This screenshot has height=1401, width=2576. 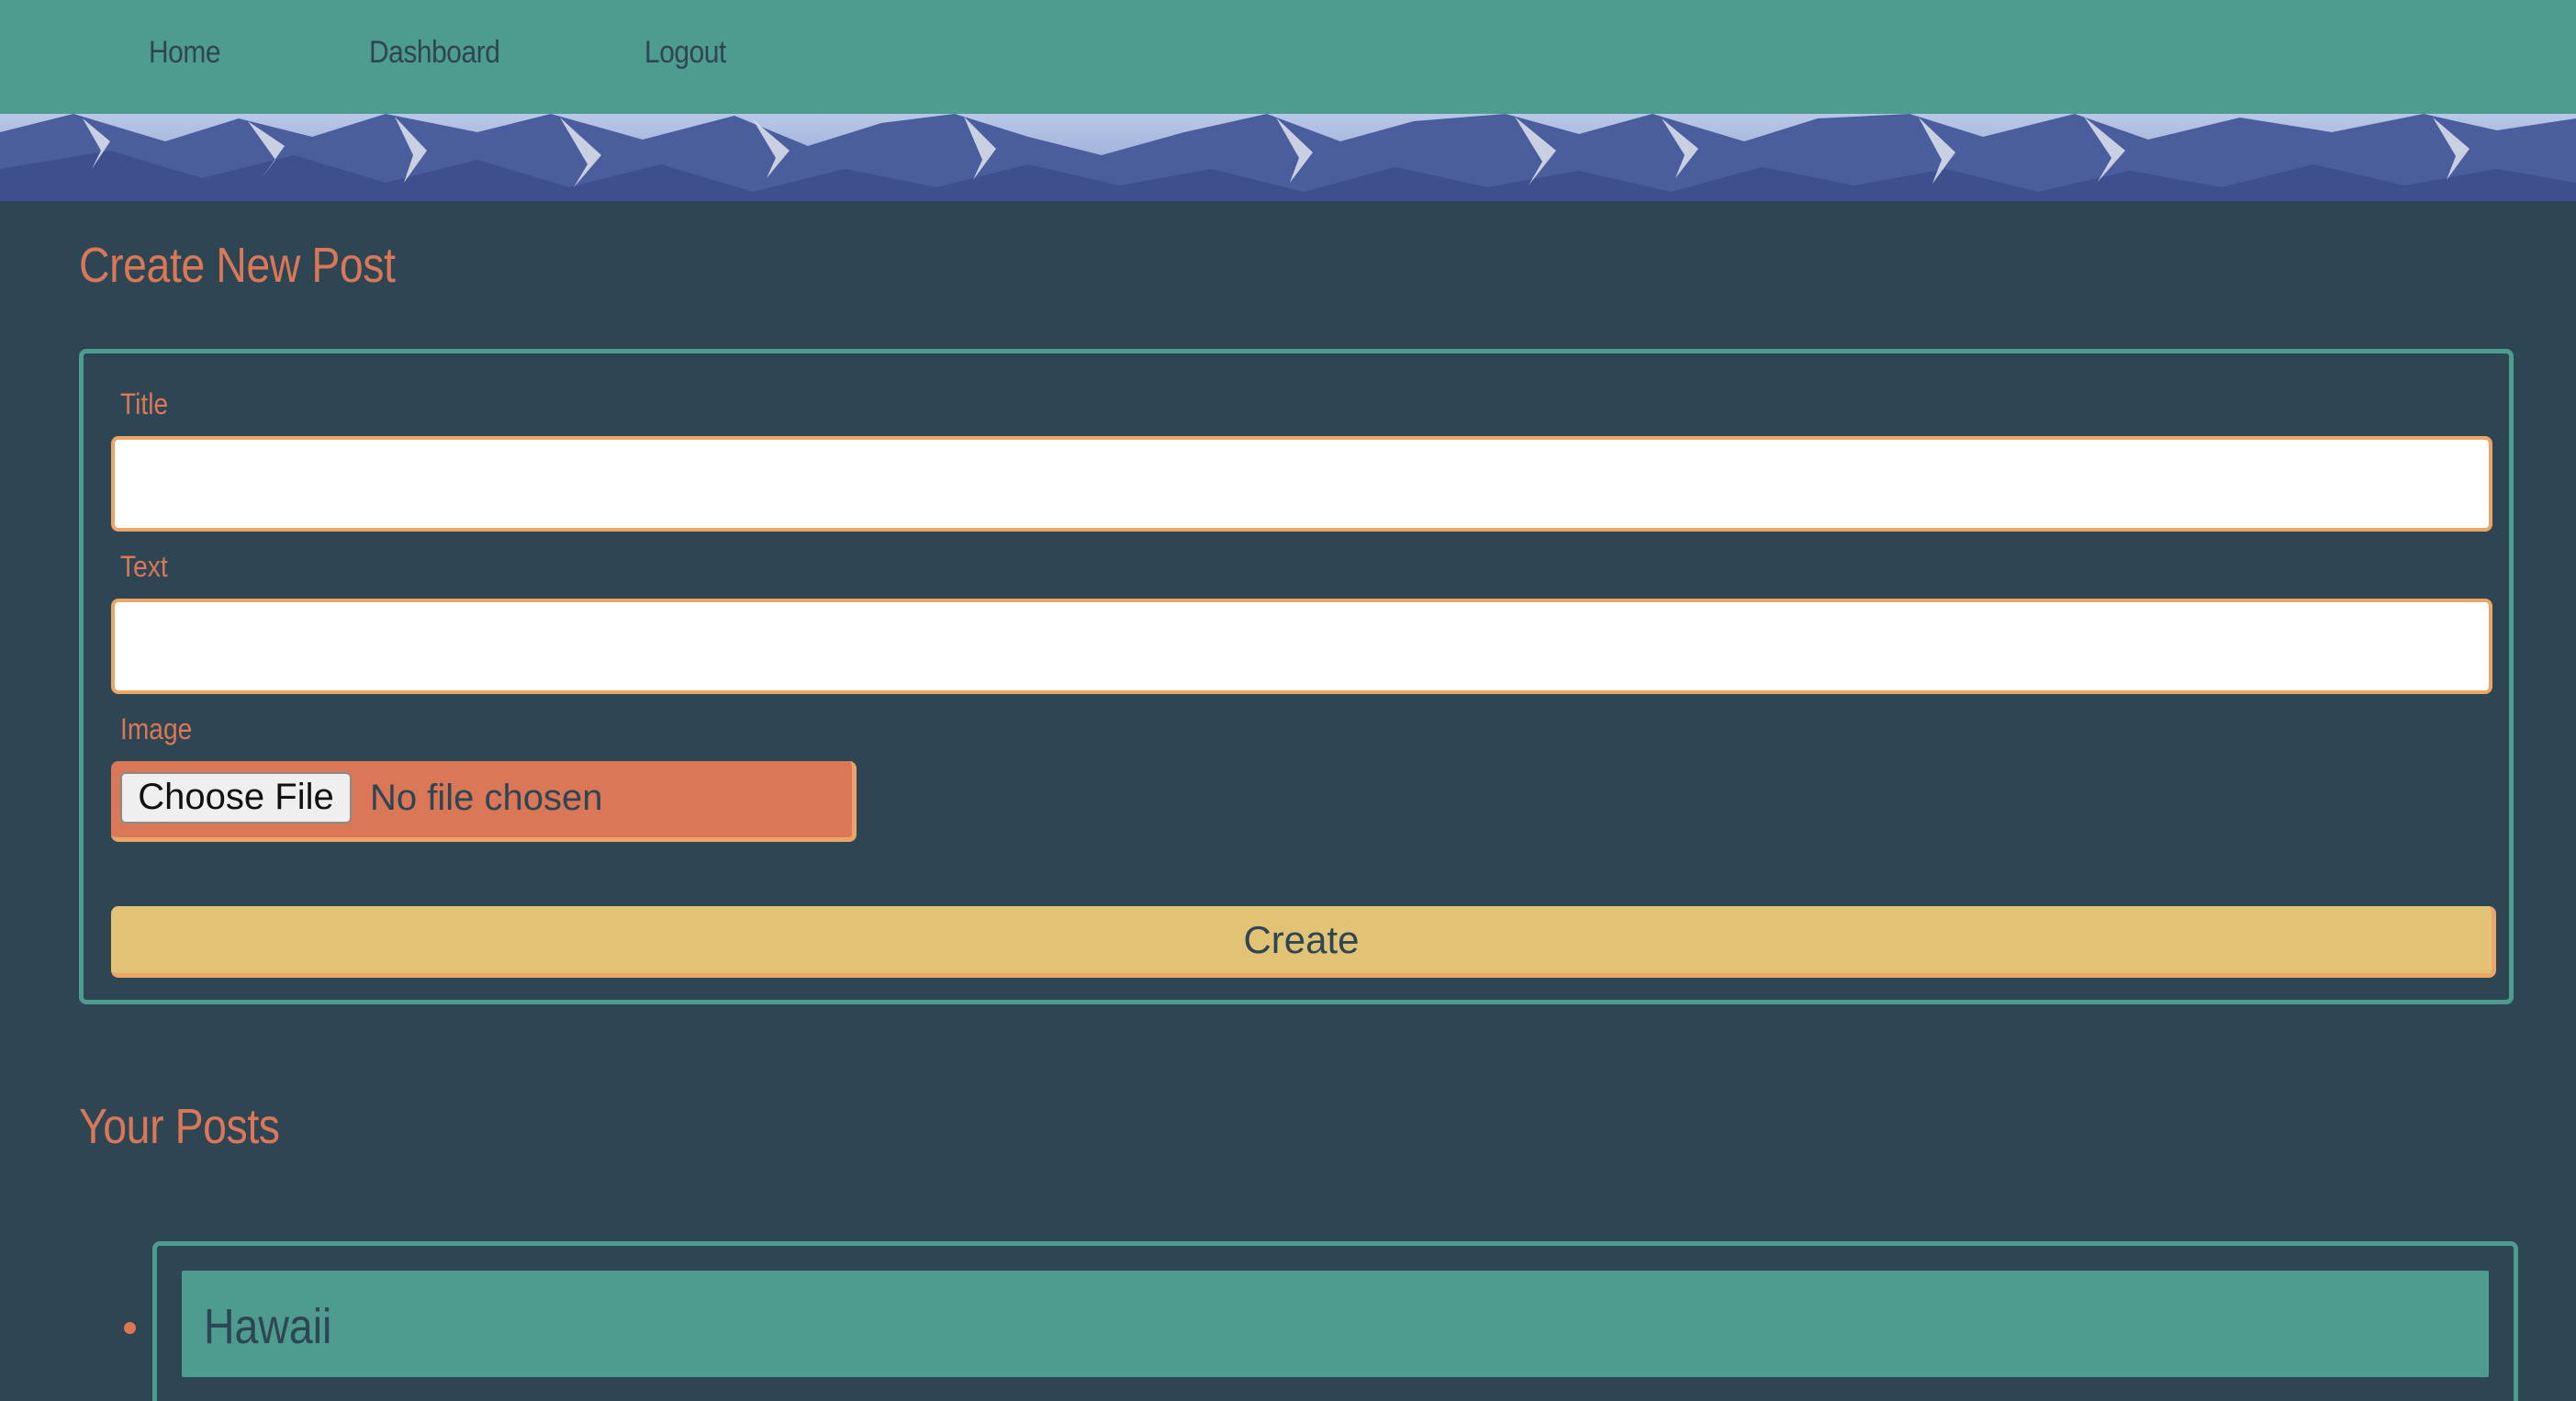 I want to click on mountain-banner-art, so click(x=1288, y=157).